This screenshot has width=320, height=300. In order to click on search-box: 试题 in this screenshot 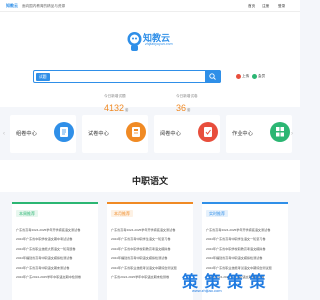, I will do `click(127, 76)`.